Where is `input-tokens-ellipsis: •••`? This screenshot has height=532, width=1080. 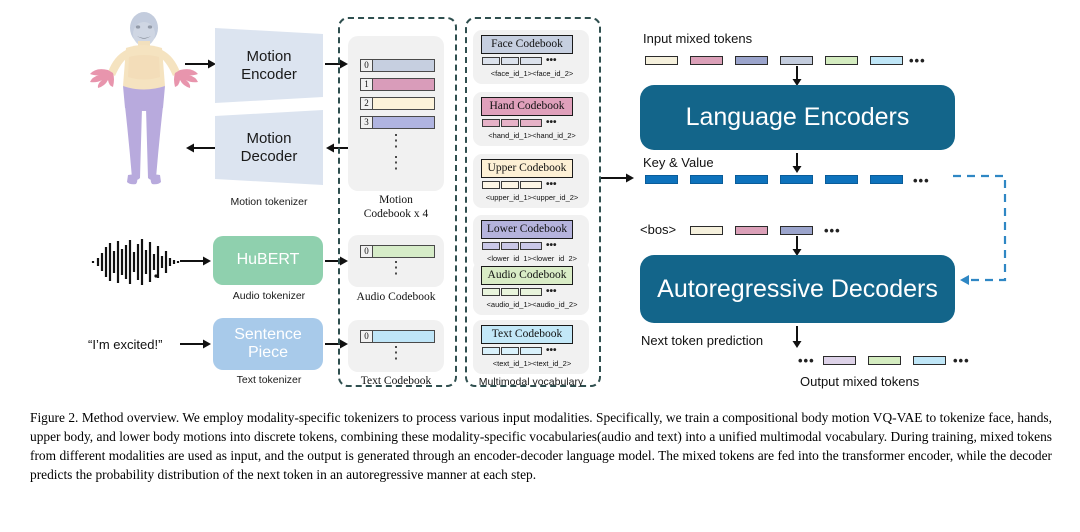 input-tokens-ellipsis: ••• is located at coordinates (917, 60).